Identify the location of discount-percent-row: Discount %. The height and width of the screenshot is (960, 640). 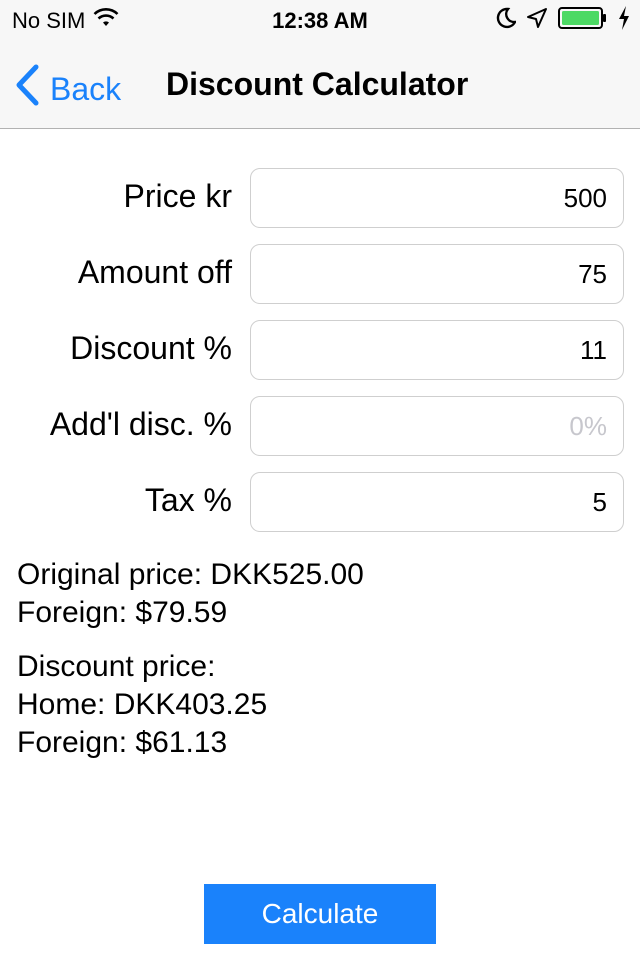
(320, 350).